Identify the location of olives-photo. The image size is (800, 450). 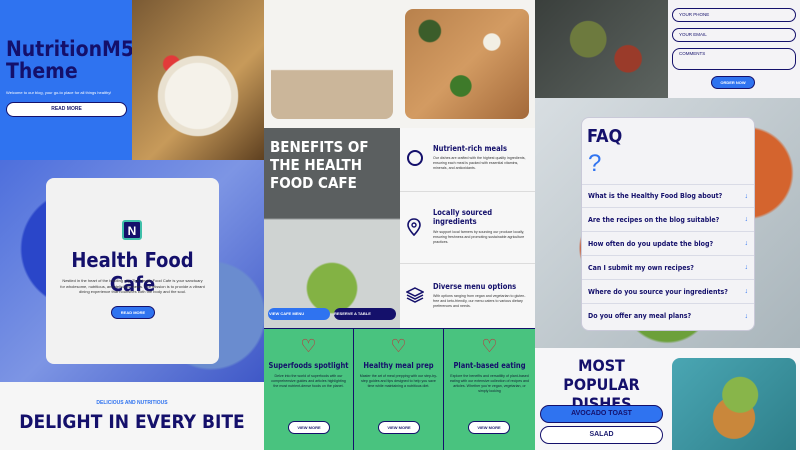
(601, 49).